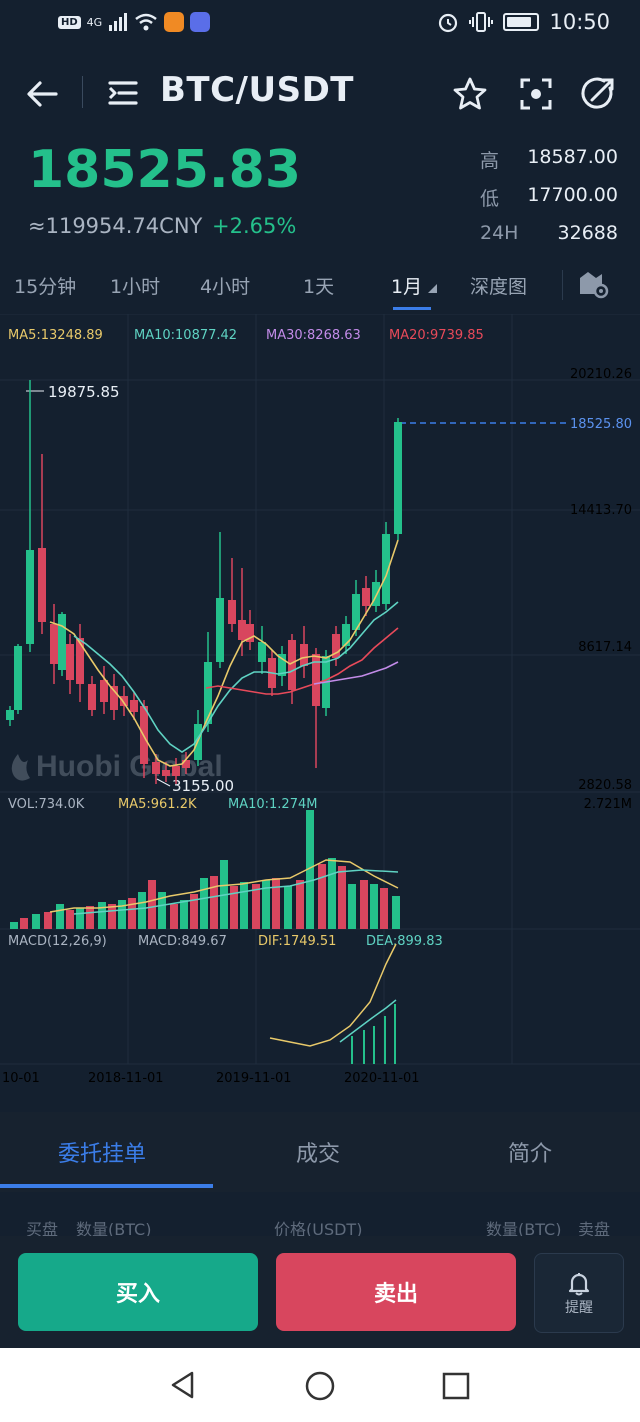 The height and width of the screenshot is (1422, 640). I want to click on min-price-label: 3155.00, so click(203, 786).